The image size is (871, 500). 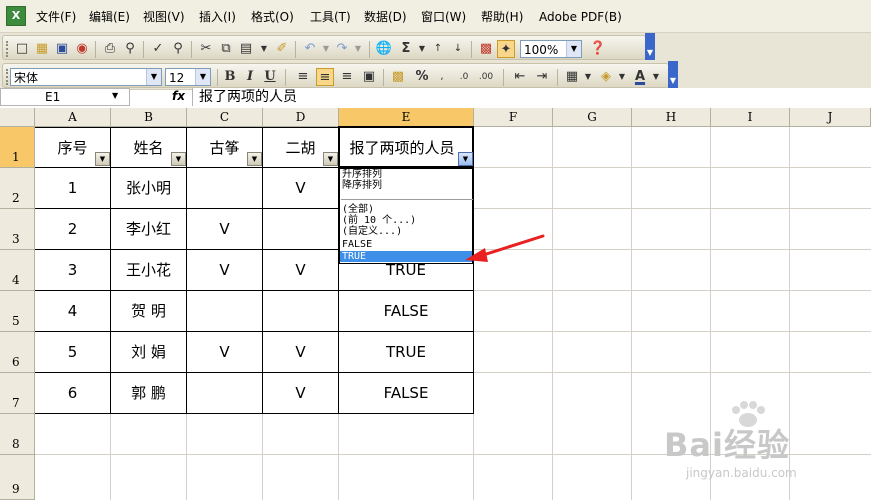 What do you see at coordinates (178, 96) in the screenshot?
I see `insert-function-button: fx` at bounding box center [178, 96].